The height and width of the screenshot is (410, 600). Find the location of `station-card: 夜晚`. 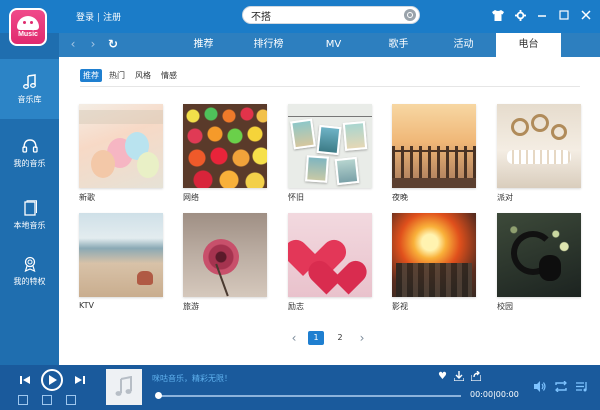

station-card: 夜晚 is located at coordinates (434, 153).